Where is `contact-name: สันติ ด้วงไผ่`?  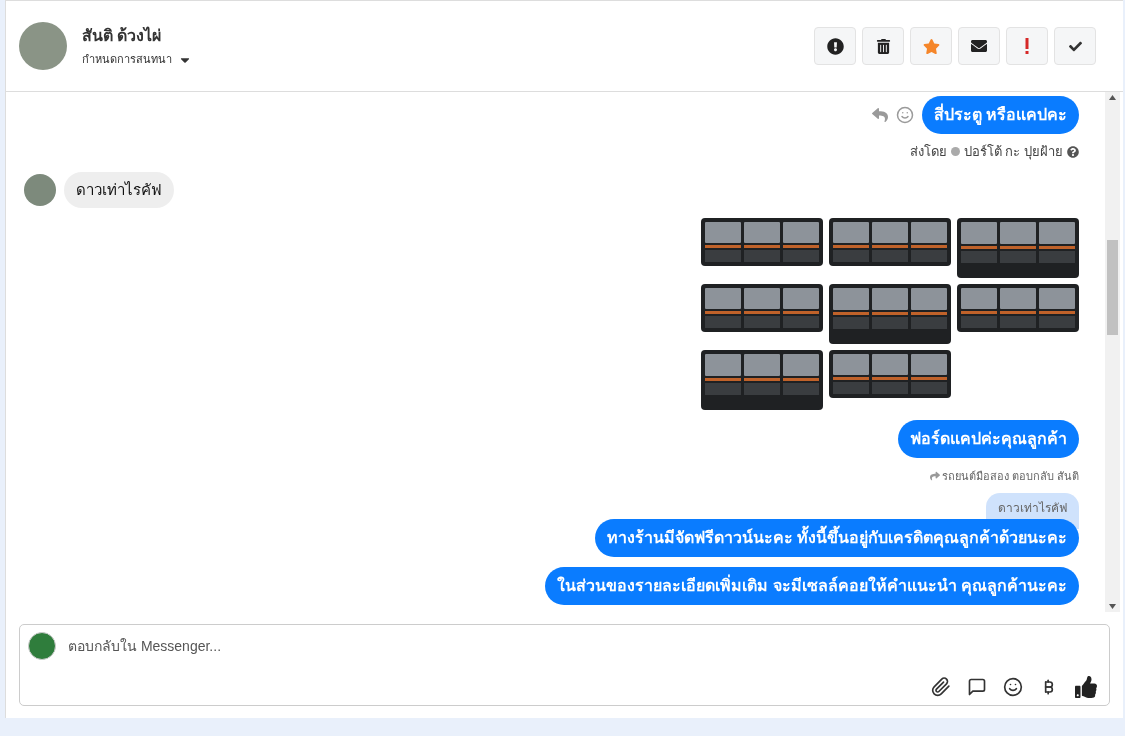
contact-name: สันติ ด้วงไผ่ is located at coordinates (122, 36).